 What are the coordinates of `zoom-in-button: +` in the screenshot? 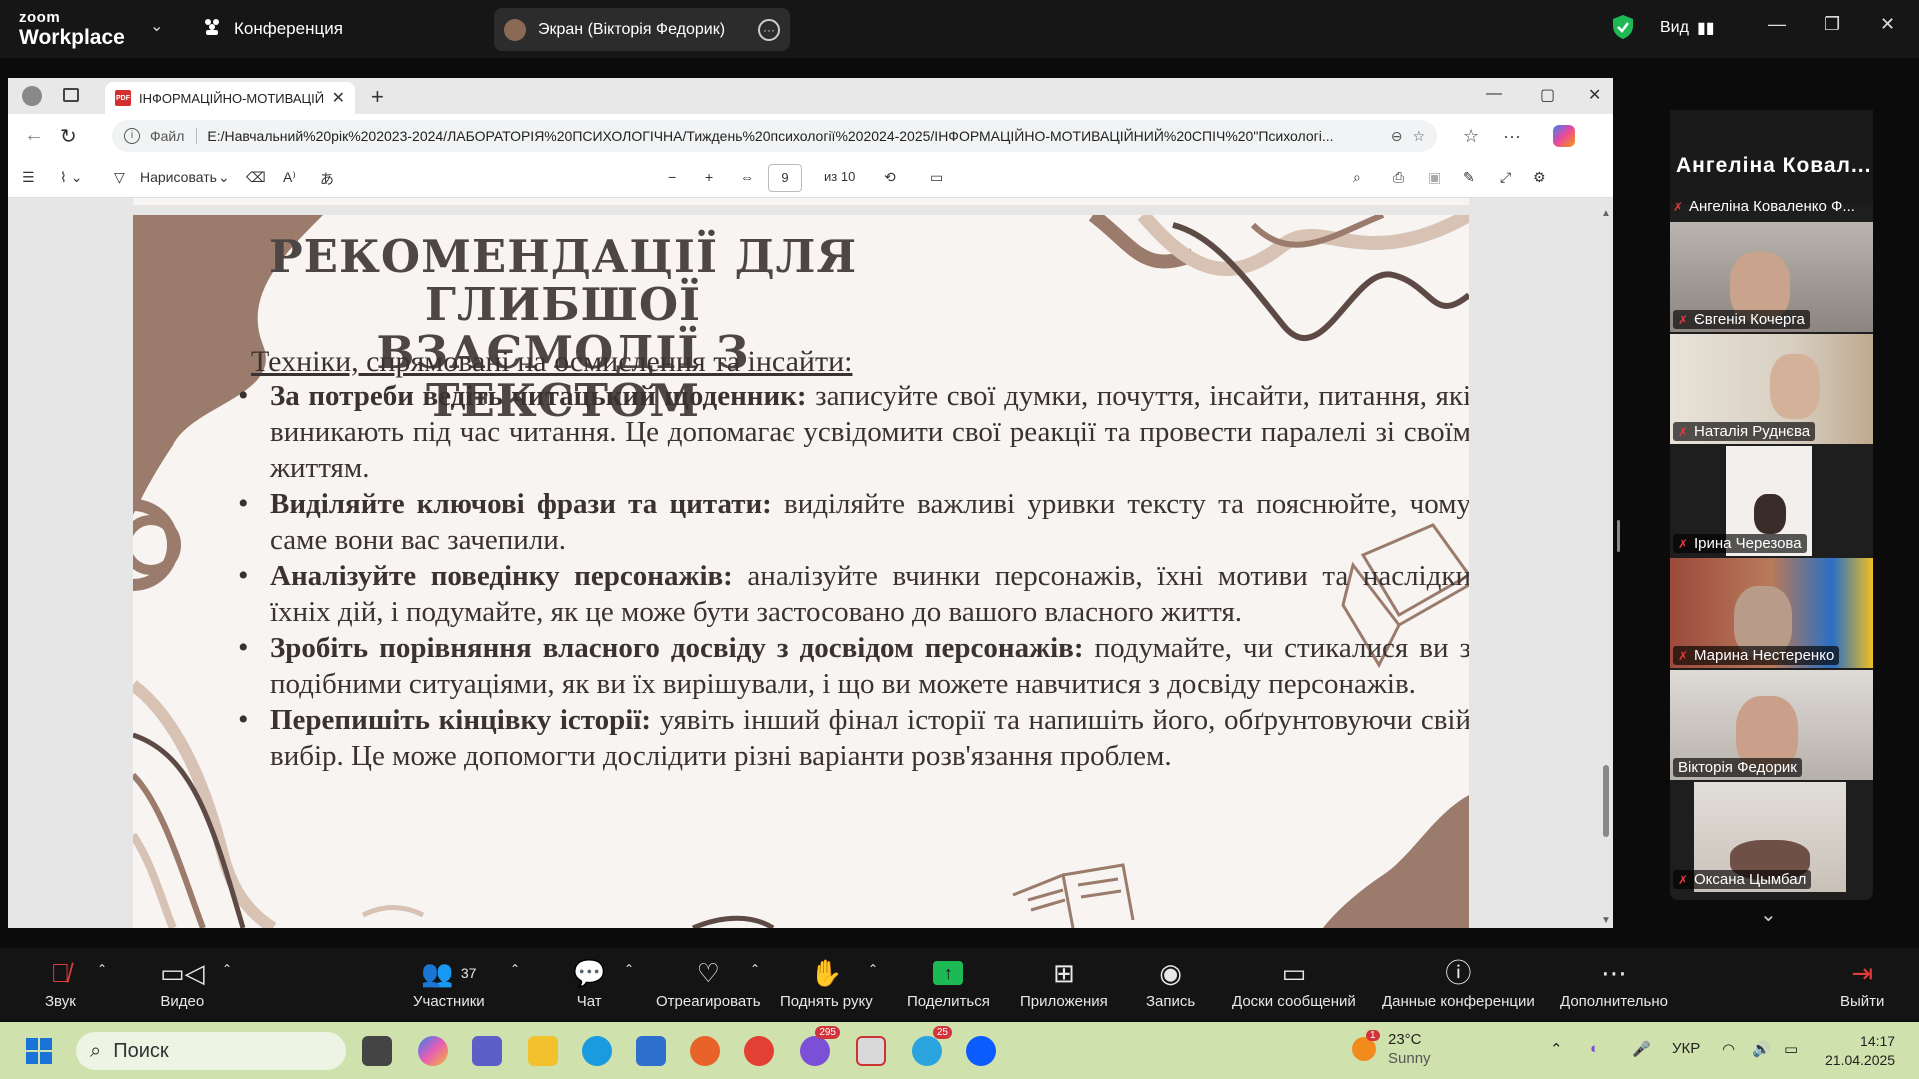 It's located at (709, 177).